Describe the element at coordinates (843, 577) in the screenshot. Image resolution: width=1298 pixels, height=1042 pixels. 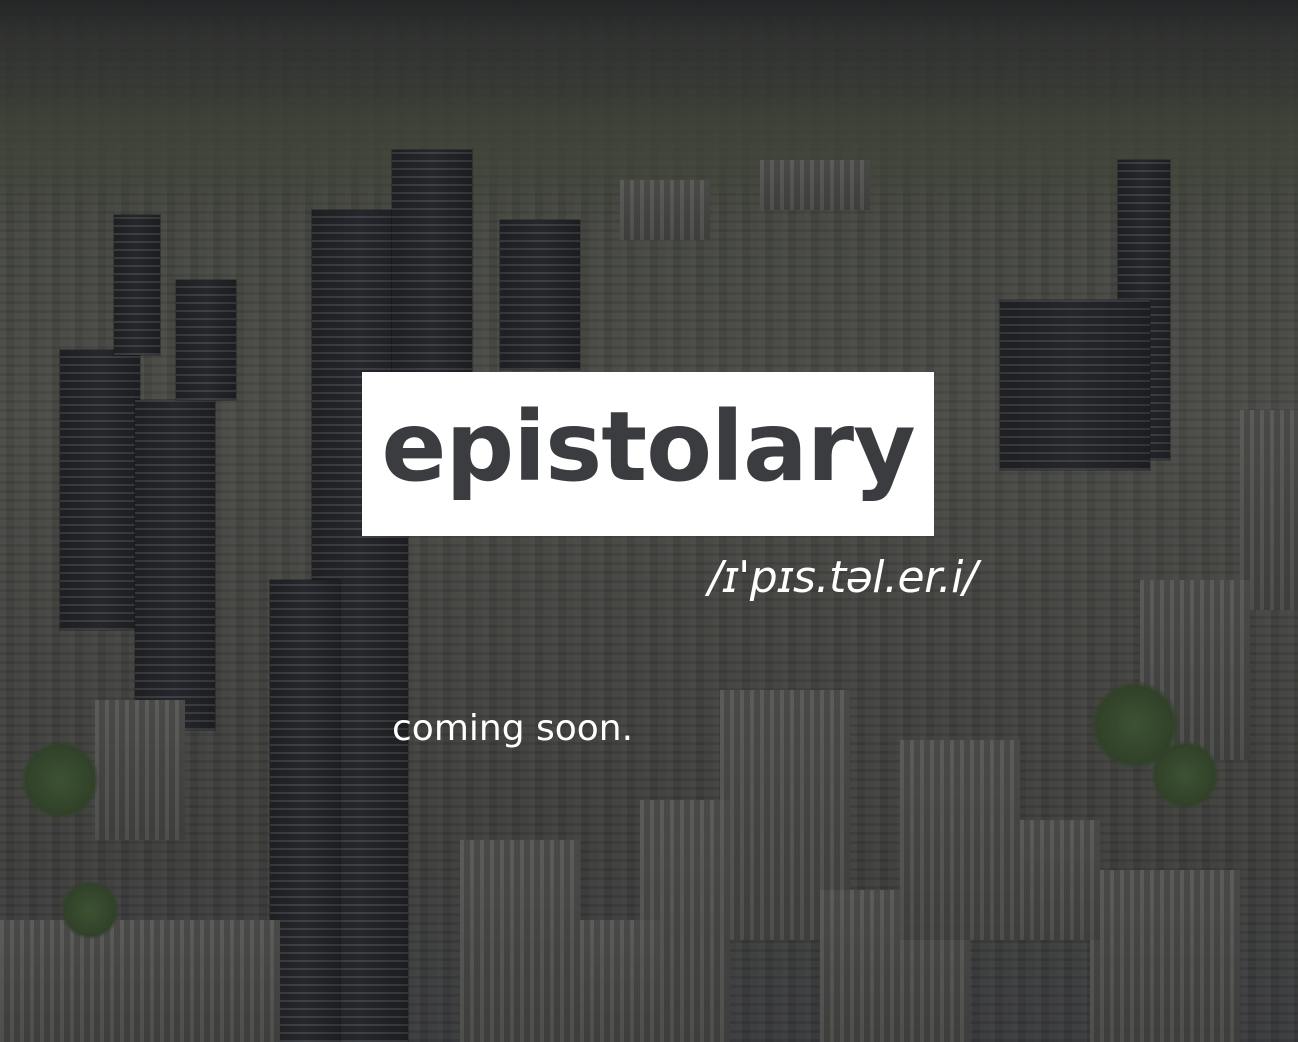
I see `pronunciation-text: /ɪ'pɪs.təl.er.i/` at that location.